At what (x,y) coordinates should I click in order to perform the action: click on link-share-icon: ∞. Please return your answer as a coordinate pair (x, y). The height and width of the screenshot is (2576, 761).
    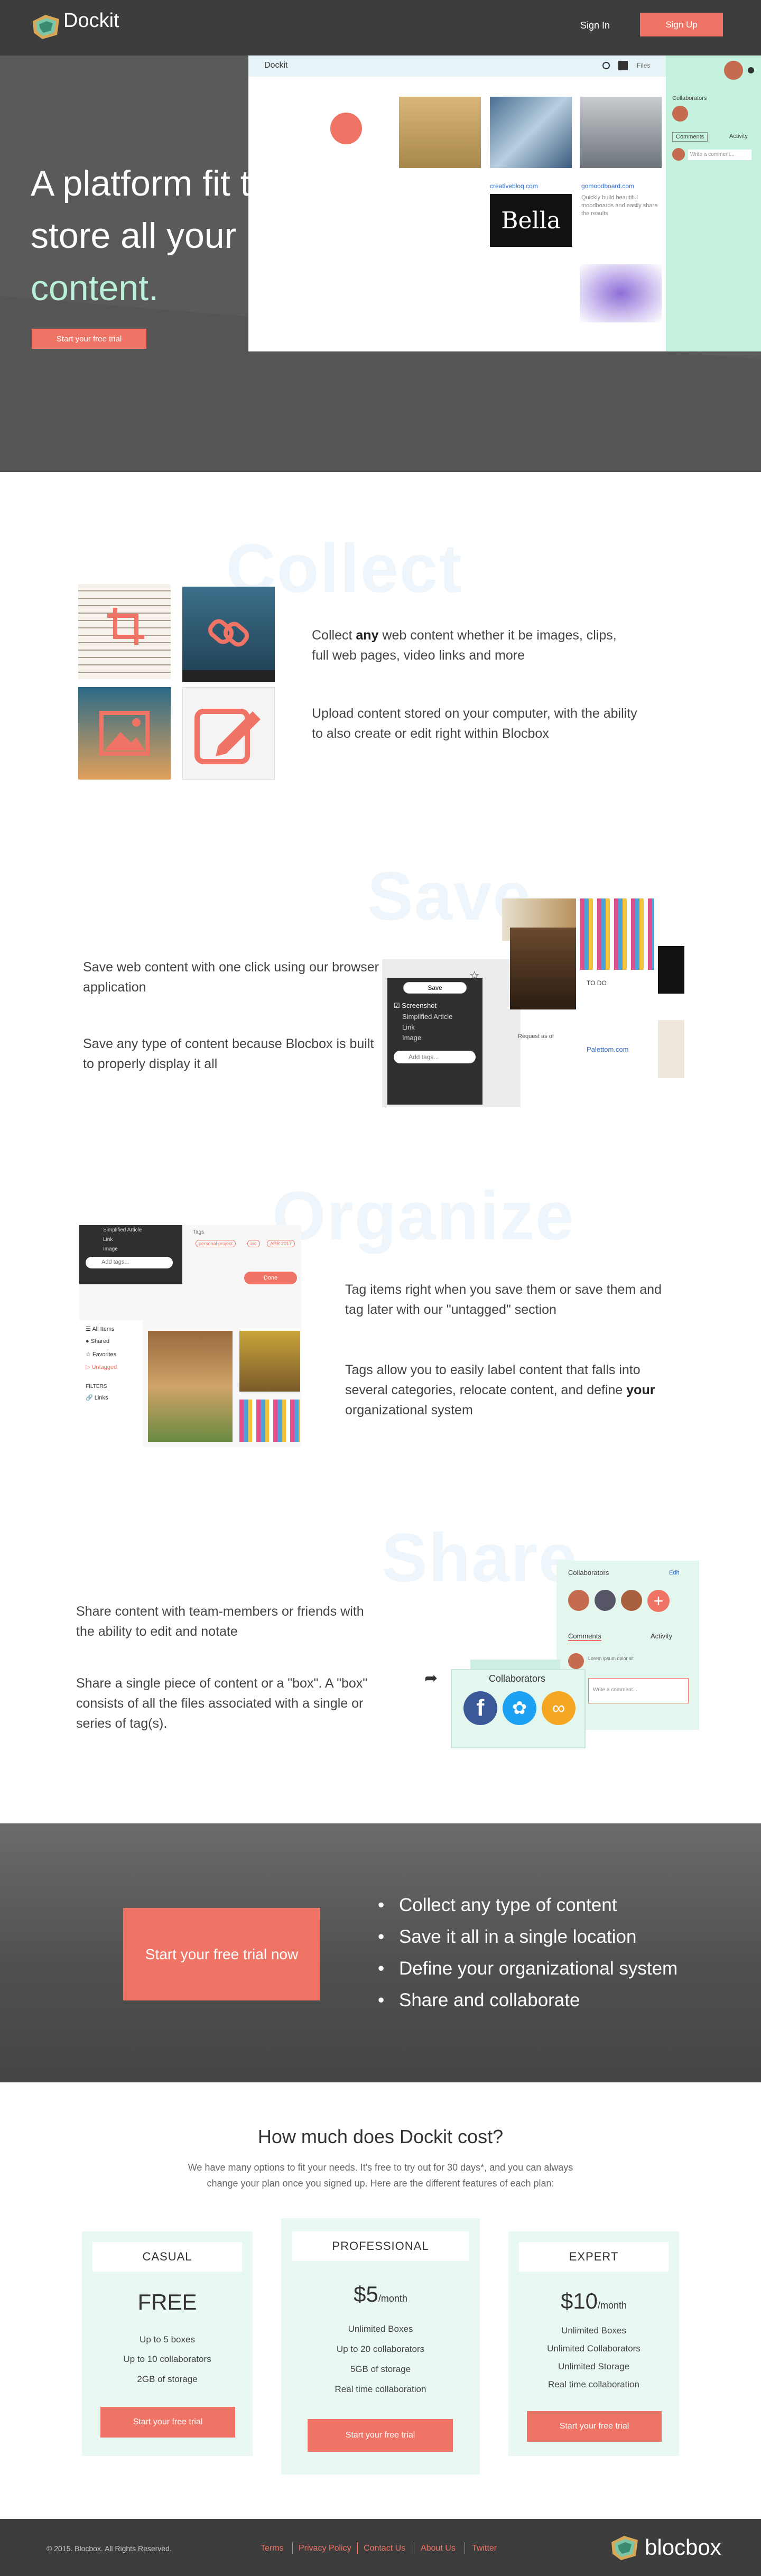
    Looking at the image, I should click on (559, 1708).